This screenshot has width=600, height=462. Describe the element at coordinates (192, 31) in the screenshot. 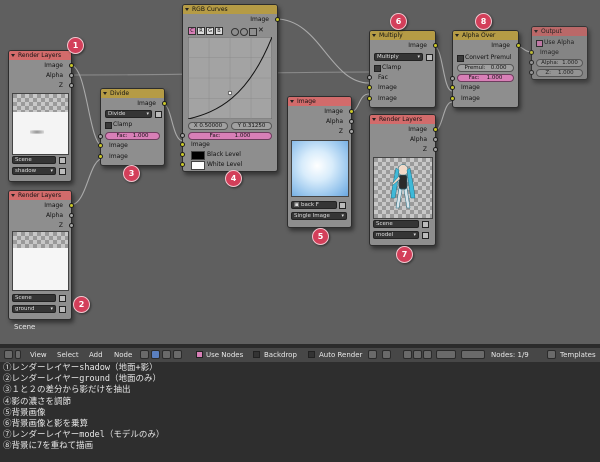

I see `channel-tab-c: C` at that location.